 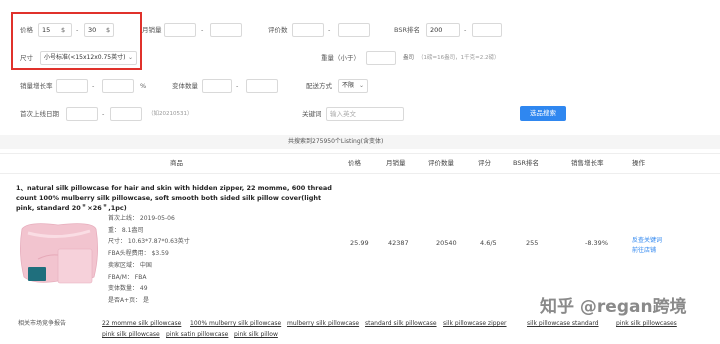 What do you see at coordinates (237, 86) in the screenshot?
I see `variant-count-sep: -` at bounding box center [237, 86].